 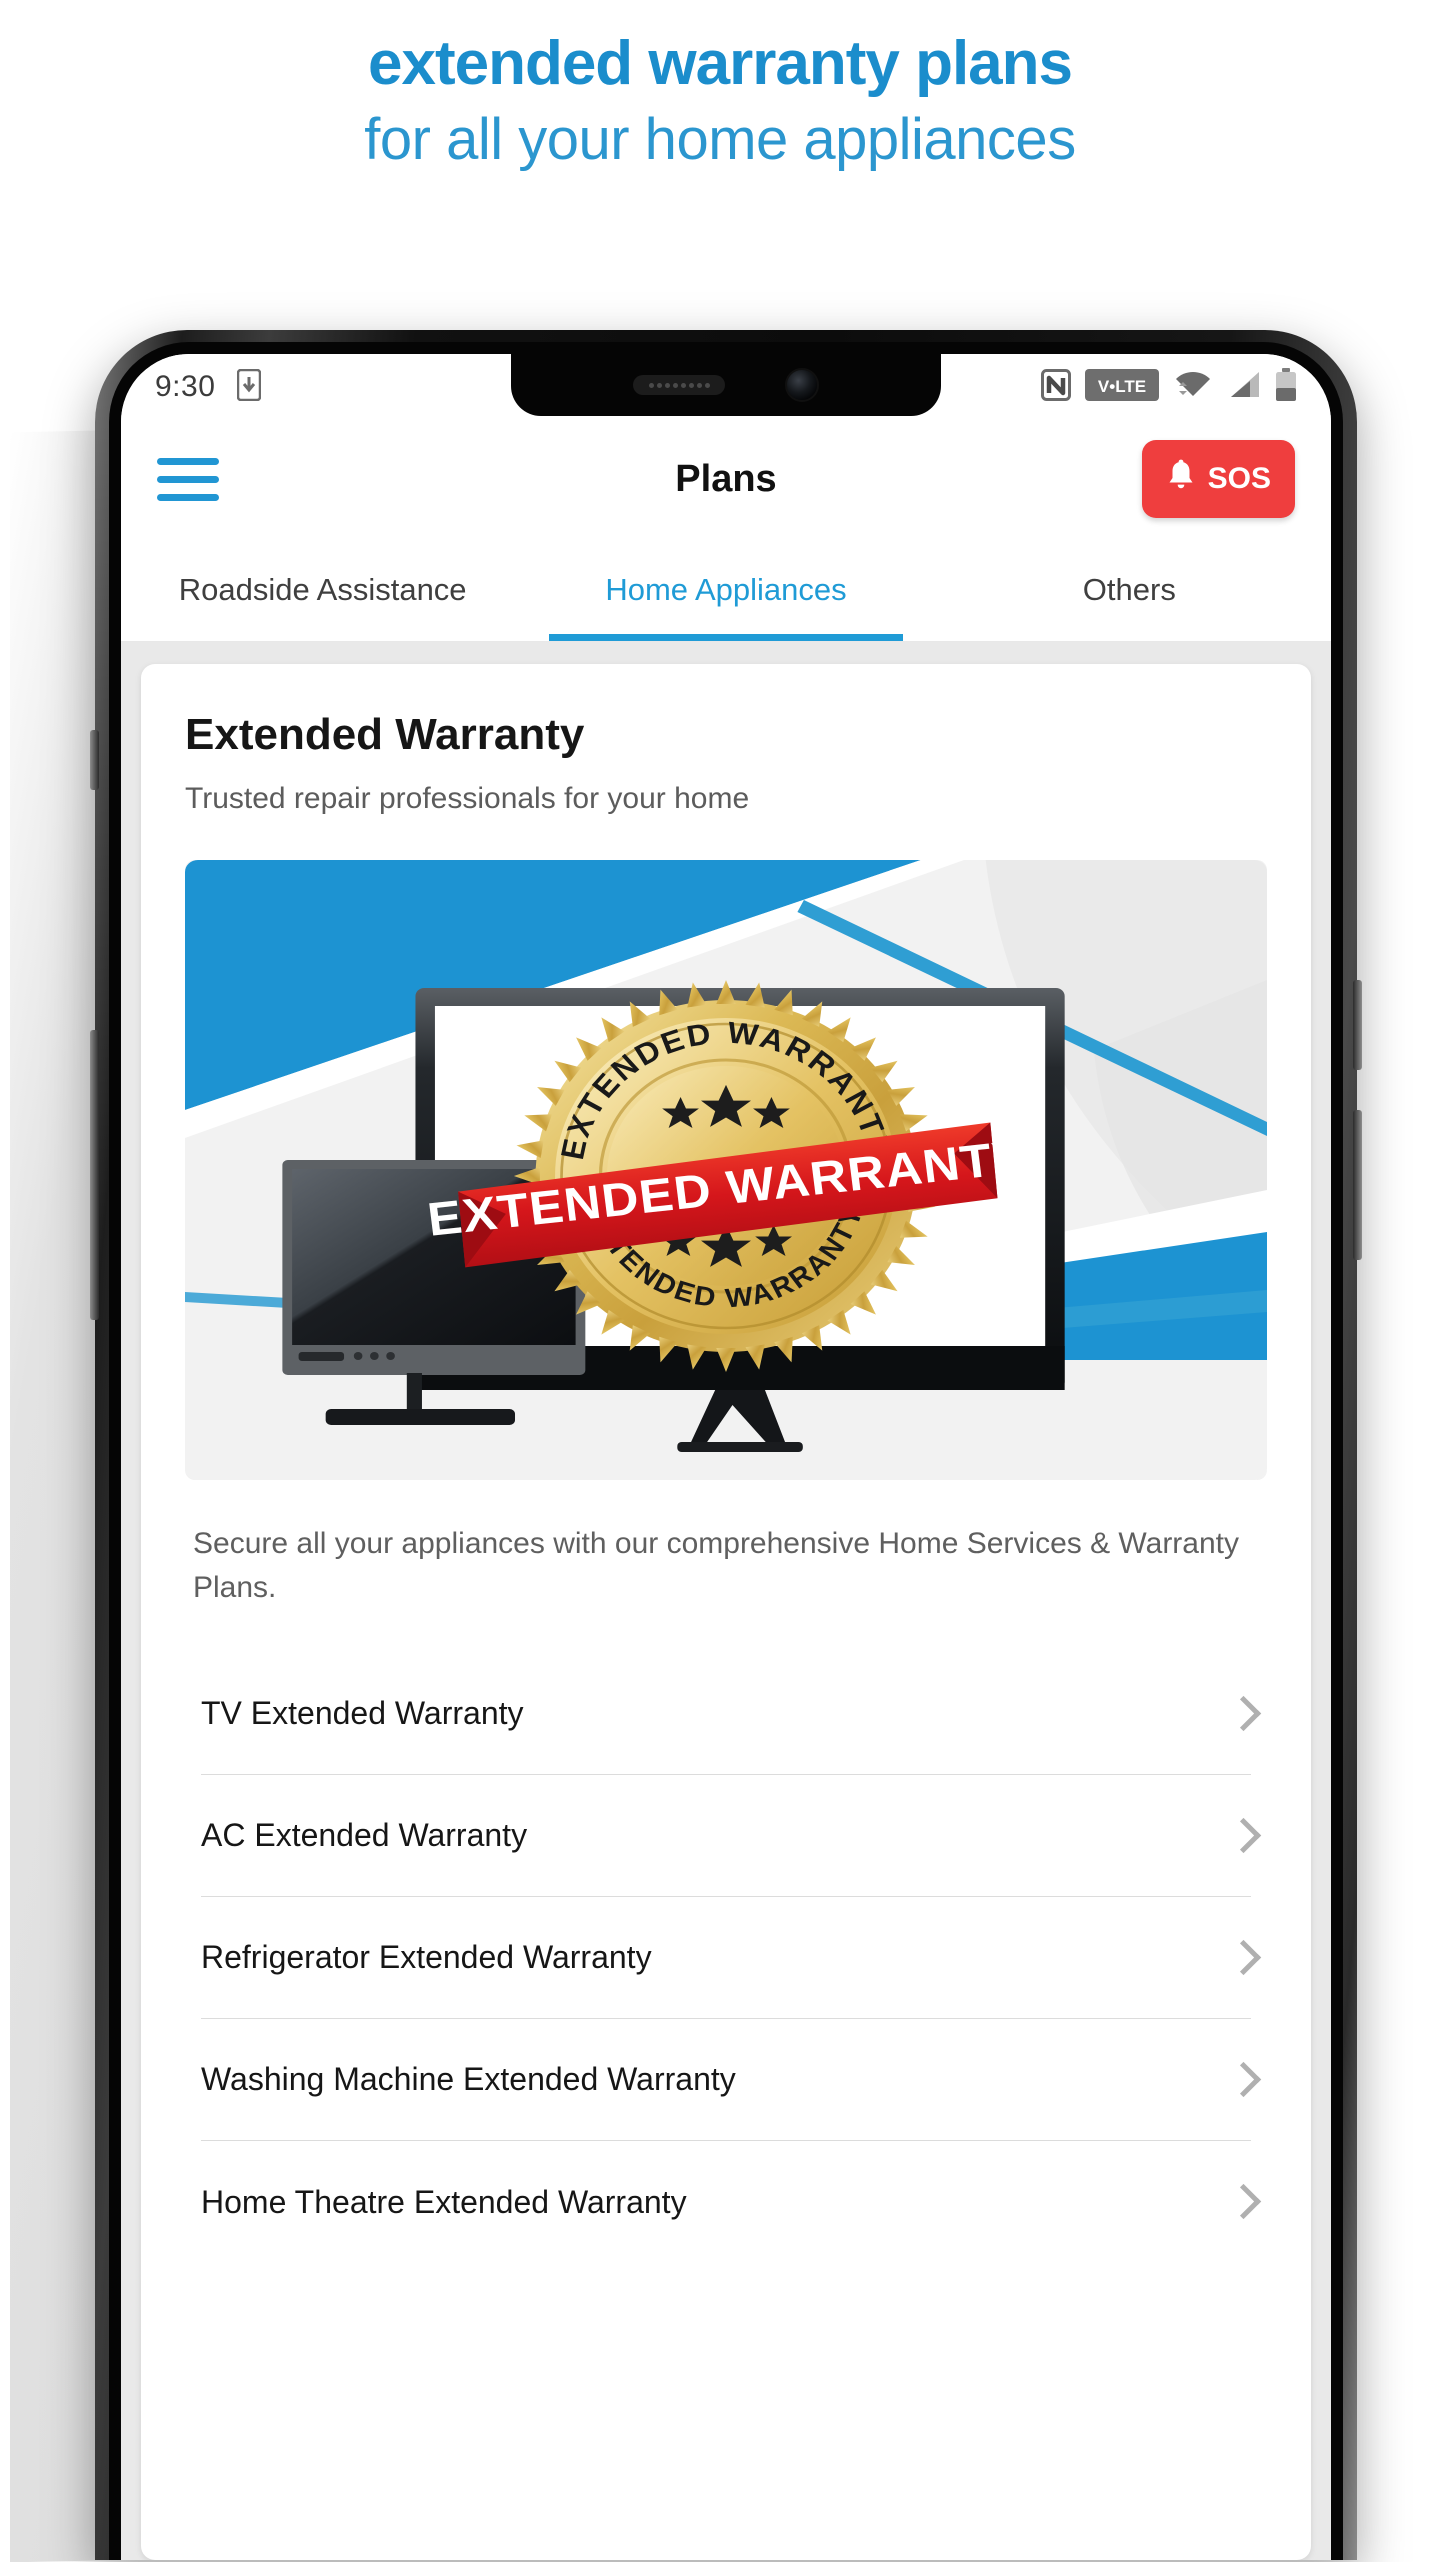 I want to click on sos-button: SOS, so click(x=1218, y=479).